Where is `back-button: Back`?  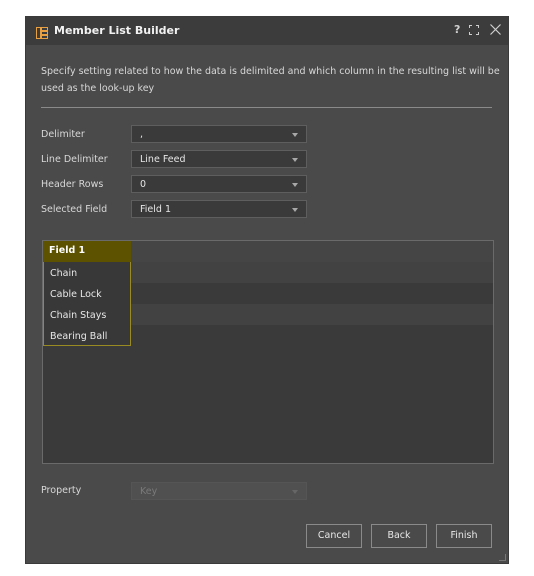
back-button: Back is located at coordinates (399, 536).